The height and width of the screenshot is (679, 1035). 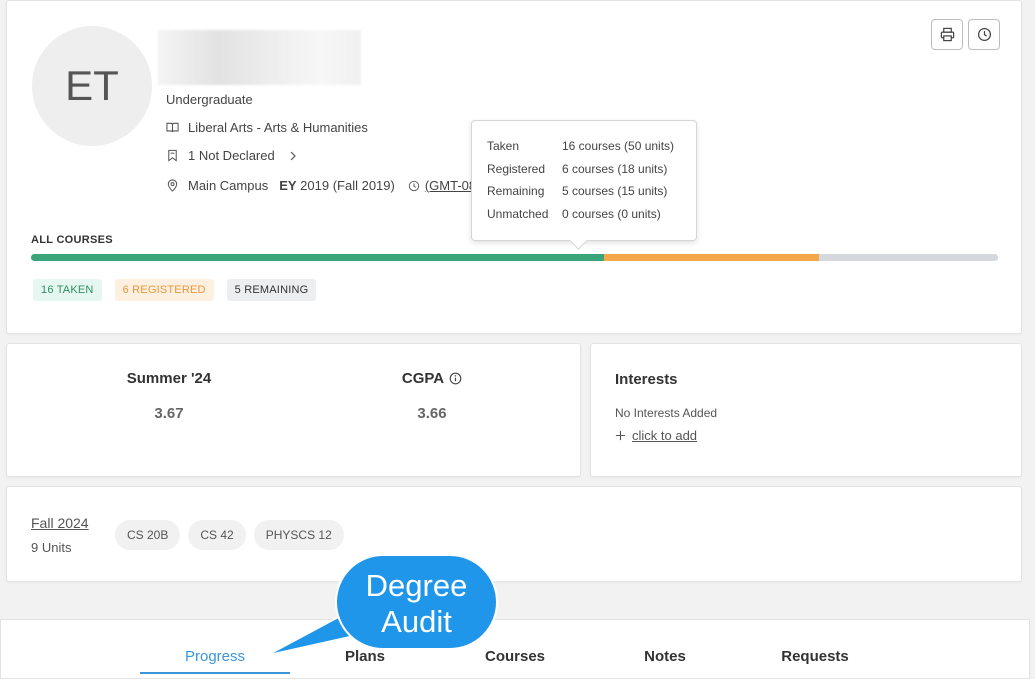 I want to click on callout-line-1: Degree, so click(x=416, y=585).